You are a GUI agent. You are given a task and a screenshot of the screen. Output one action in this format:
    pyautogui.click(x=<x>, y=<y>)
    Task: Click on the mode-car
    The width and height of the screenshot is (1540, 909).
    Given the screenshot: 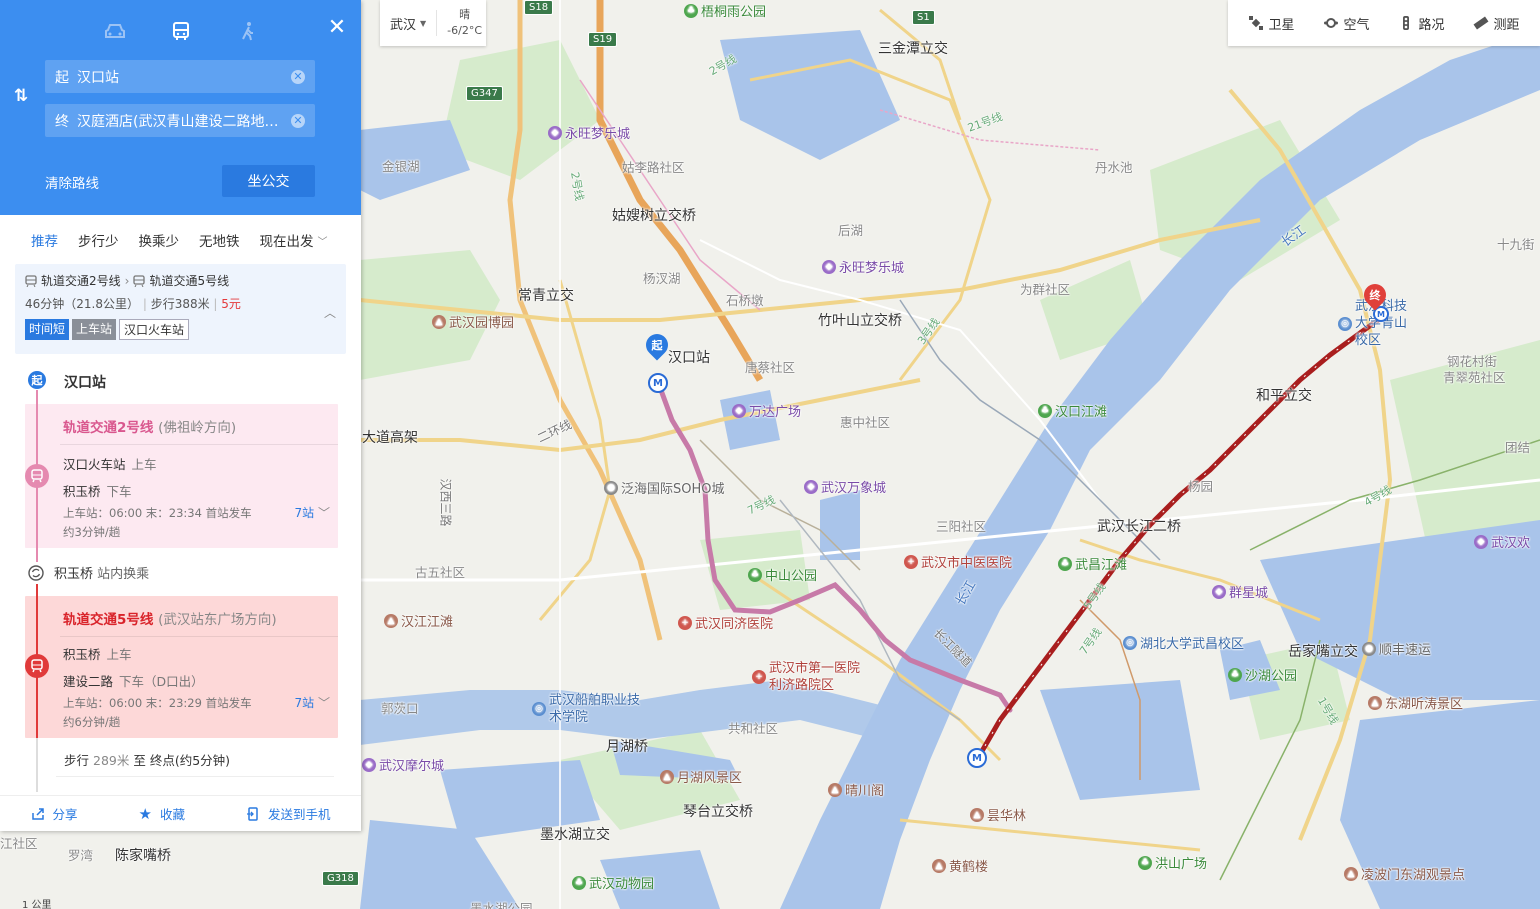 What is the action you would take?
    pyautogui.click(x=115, y=31)
    